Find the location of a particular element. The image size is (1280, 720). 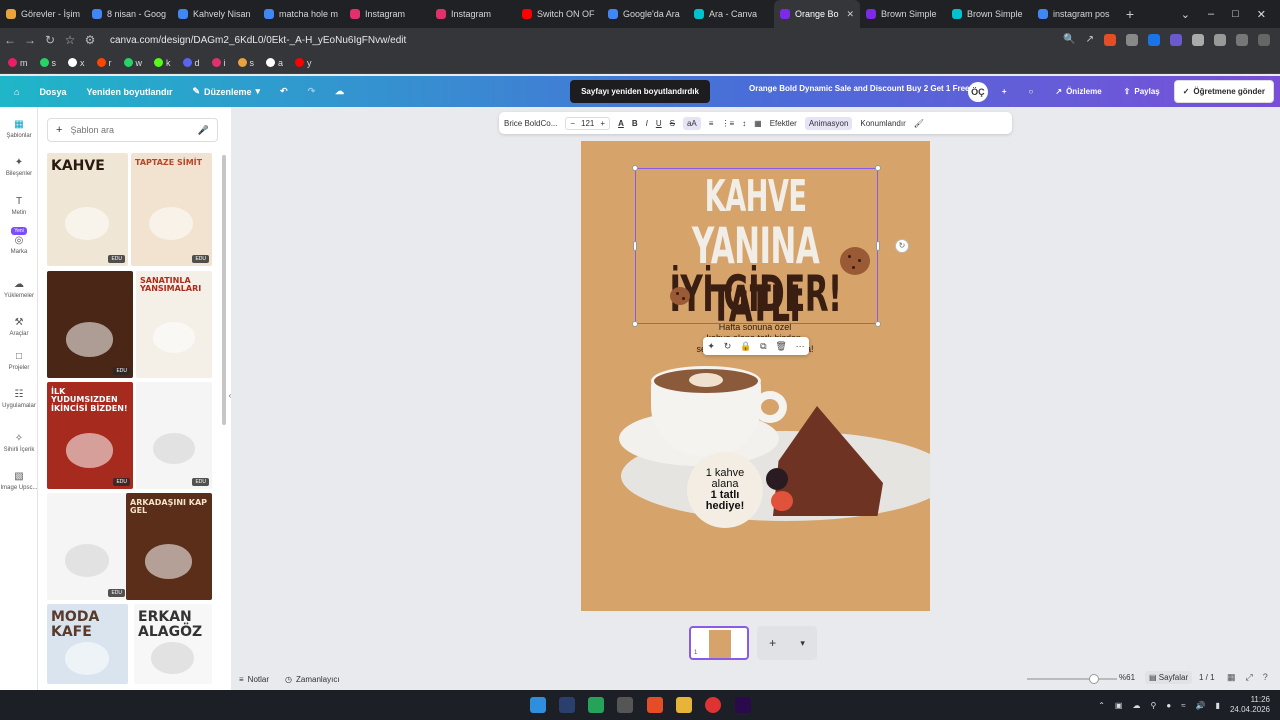

tray-icon: ☁ is located at coordinates (1136, 705).